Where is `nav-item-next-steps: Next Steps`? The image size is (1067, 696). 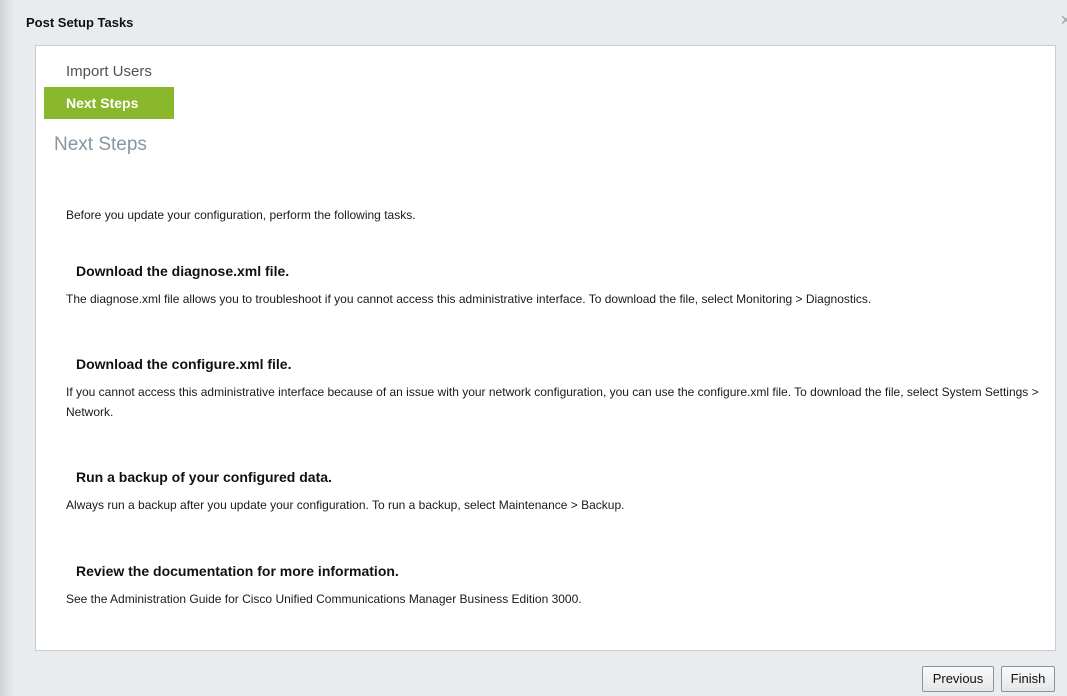 nav-item-next-steps: Next Steps is located at coordinates (109, 103).